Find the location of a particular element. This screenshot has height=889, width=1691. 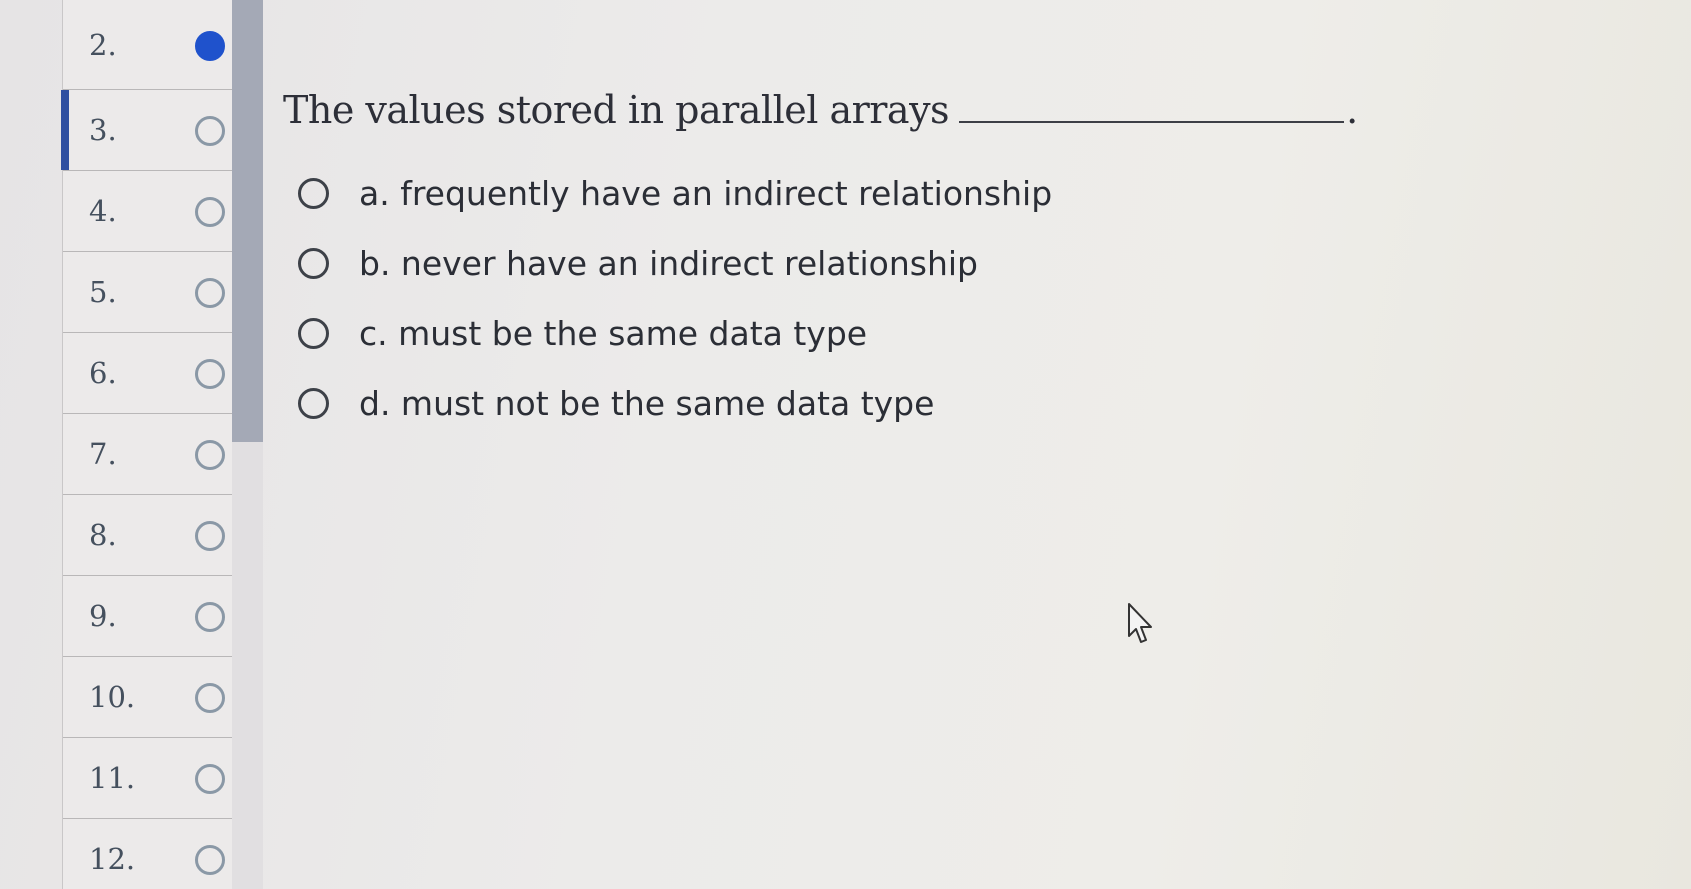

nav-item-3: 3. is located at coordinates (147, 130).